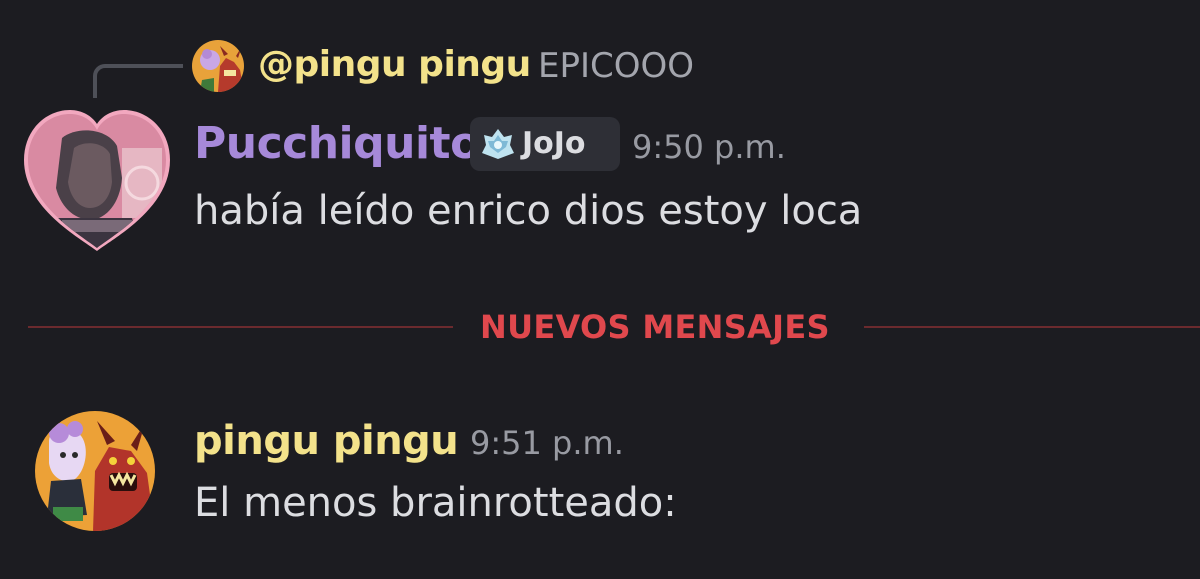 Image resolution: width=1200 pixels, height=579 pixels. What do you see at coordinates (138, 81) in the screenshot?
I see `reply-spine` at bounding box center [138, 81].